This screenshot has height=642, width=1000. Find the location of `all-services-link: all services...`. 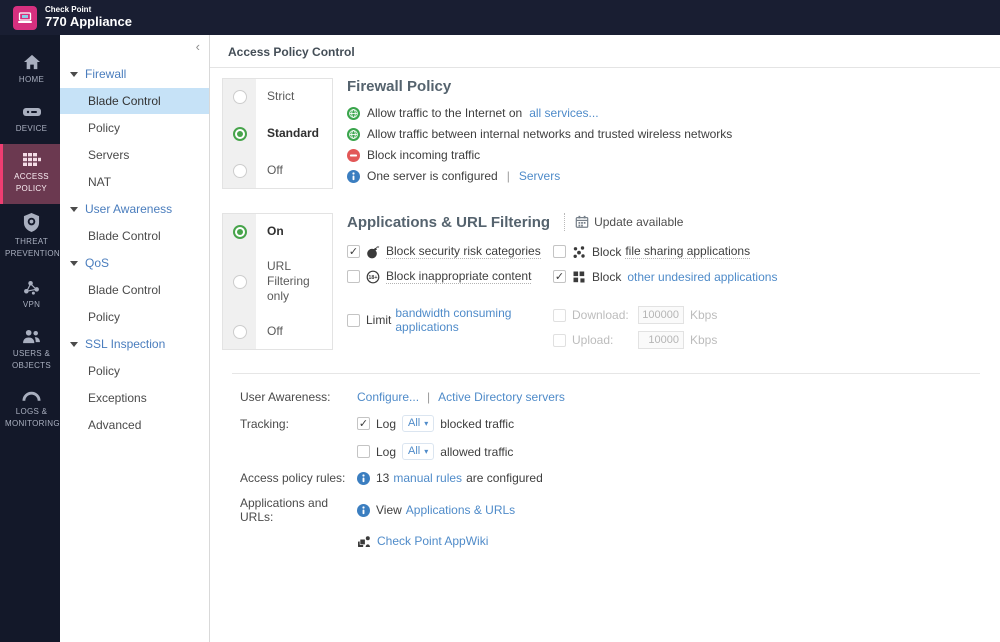

all-services-link: all services... is located at coordinates (563, 113).